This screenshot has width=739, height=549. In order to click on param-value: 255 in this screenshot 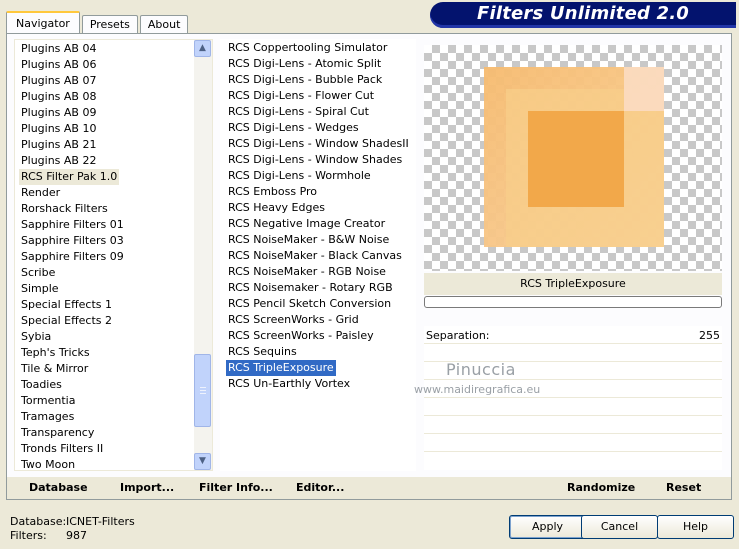, I will do `click(709, 335)`.